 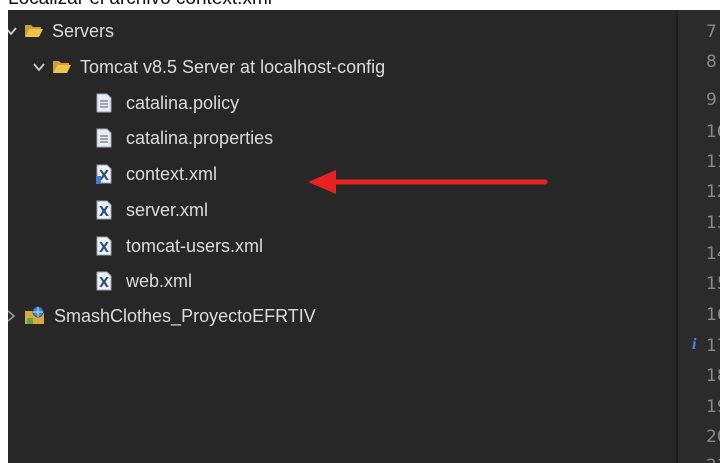 I want to click on line-number: 14, so click(x=713, y=254).